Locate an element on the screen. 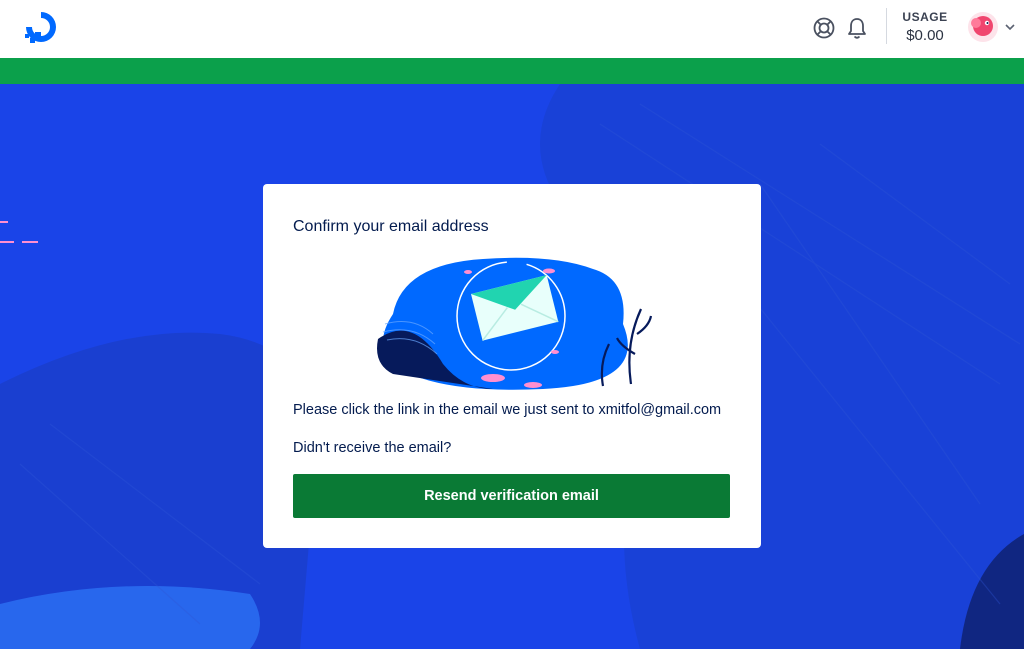  usage-label: USAGE is located at coordinates (925, 17).